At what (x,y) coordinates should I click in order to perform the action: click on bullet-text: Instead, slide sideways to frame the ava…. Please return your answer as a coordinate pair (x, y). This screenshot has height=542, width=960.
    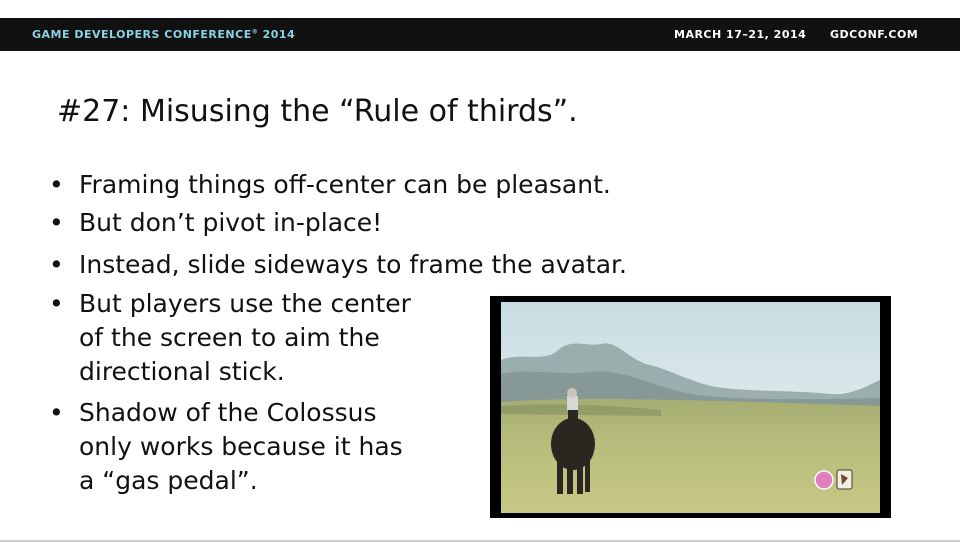
    Looking at the image, I should click on (353, 264).